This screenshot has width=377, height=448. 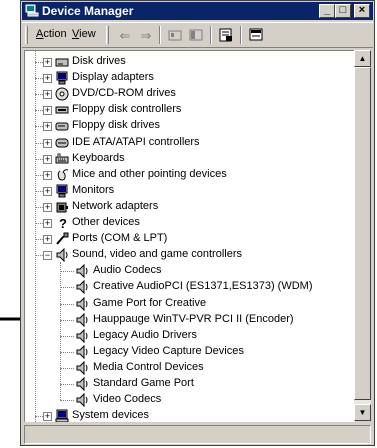 I want to click on scroll-down-button: ▼, so click(x=362, y=412).